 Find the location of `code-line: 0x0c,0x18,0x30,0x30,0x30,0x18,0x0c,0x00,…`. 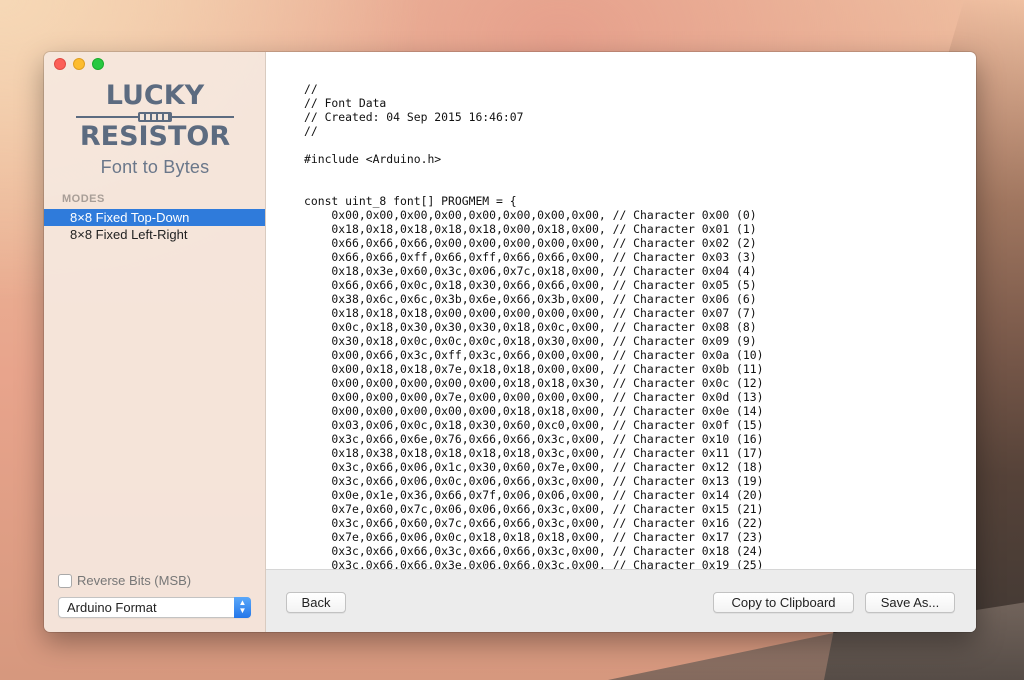

code-line: 0x0c,0x18,0x30,0x30,0x30,0x18,0x0c,0x00,… is located at coordinates (530, 327).